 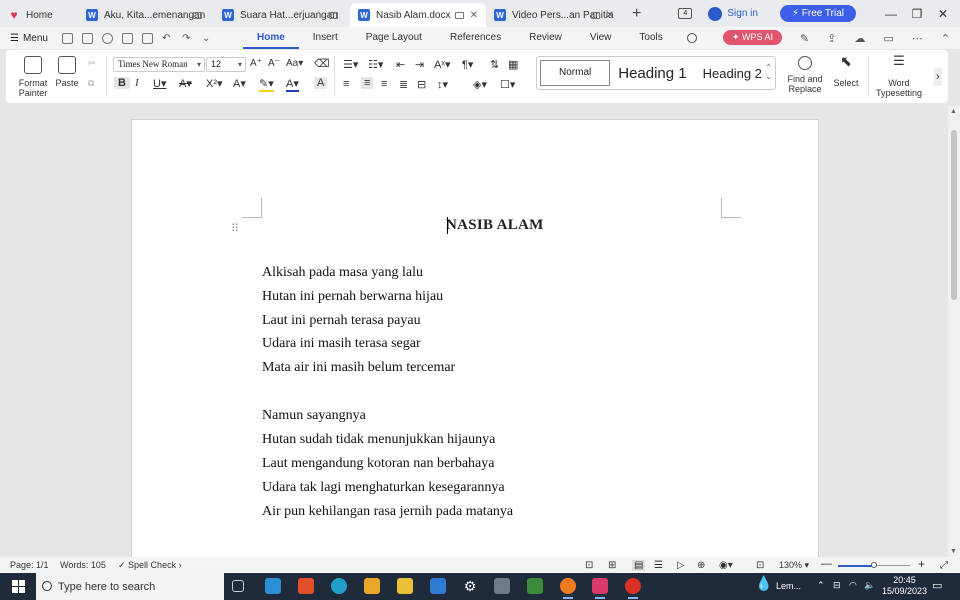 What do you see at coordinates (87, 38) in the screenshot?
I see `save-icon` at bounding box center [87, 38].